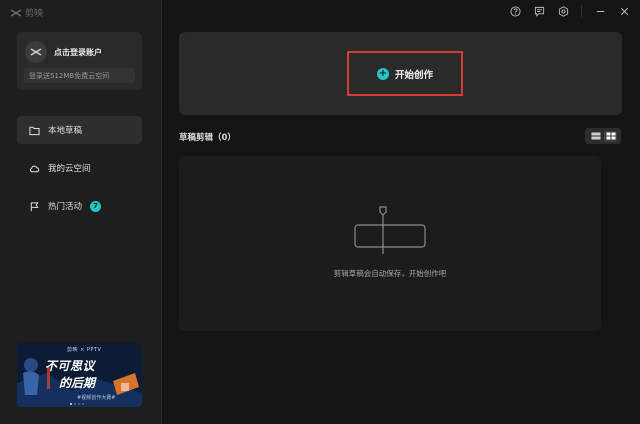 This screenshot has width=640, height=424. Describe the element at coordinates (77, 383) in the screenshot. I see `banner-title-line2: 的后期` at that location.